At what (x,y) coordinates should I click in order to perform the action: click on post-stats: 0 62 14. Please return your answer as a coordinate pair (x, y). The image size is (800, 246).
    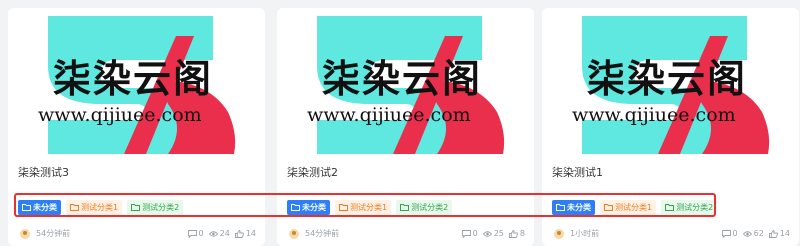
    Looking at the image, I should click on (755, 234).